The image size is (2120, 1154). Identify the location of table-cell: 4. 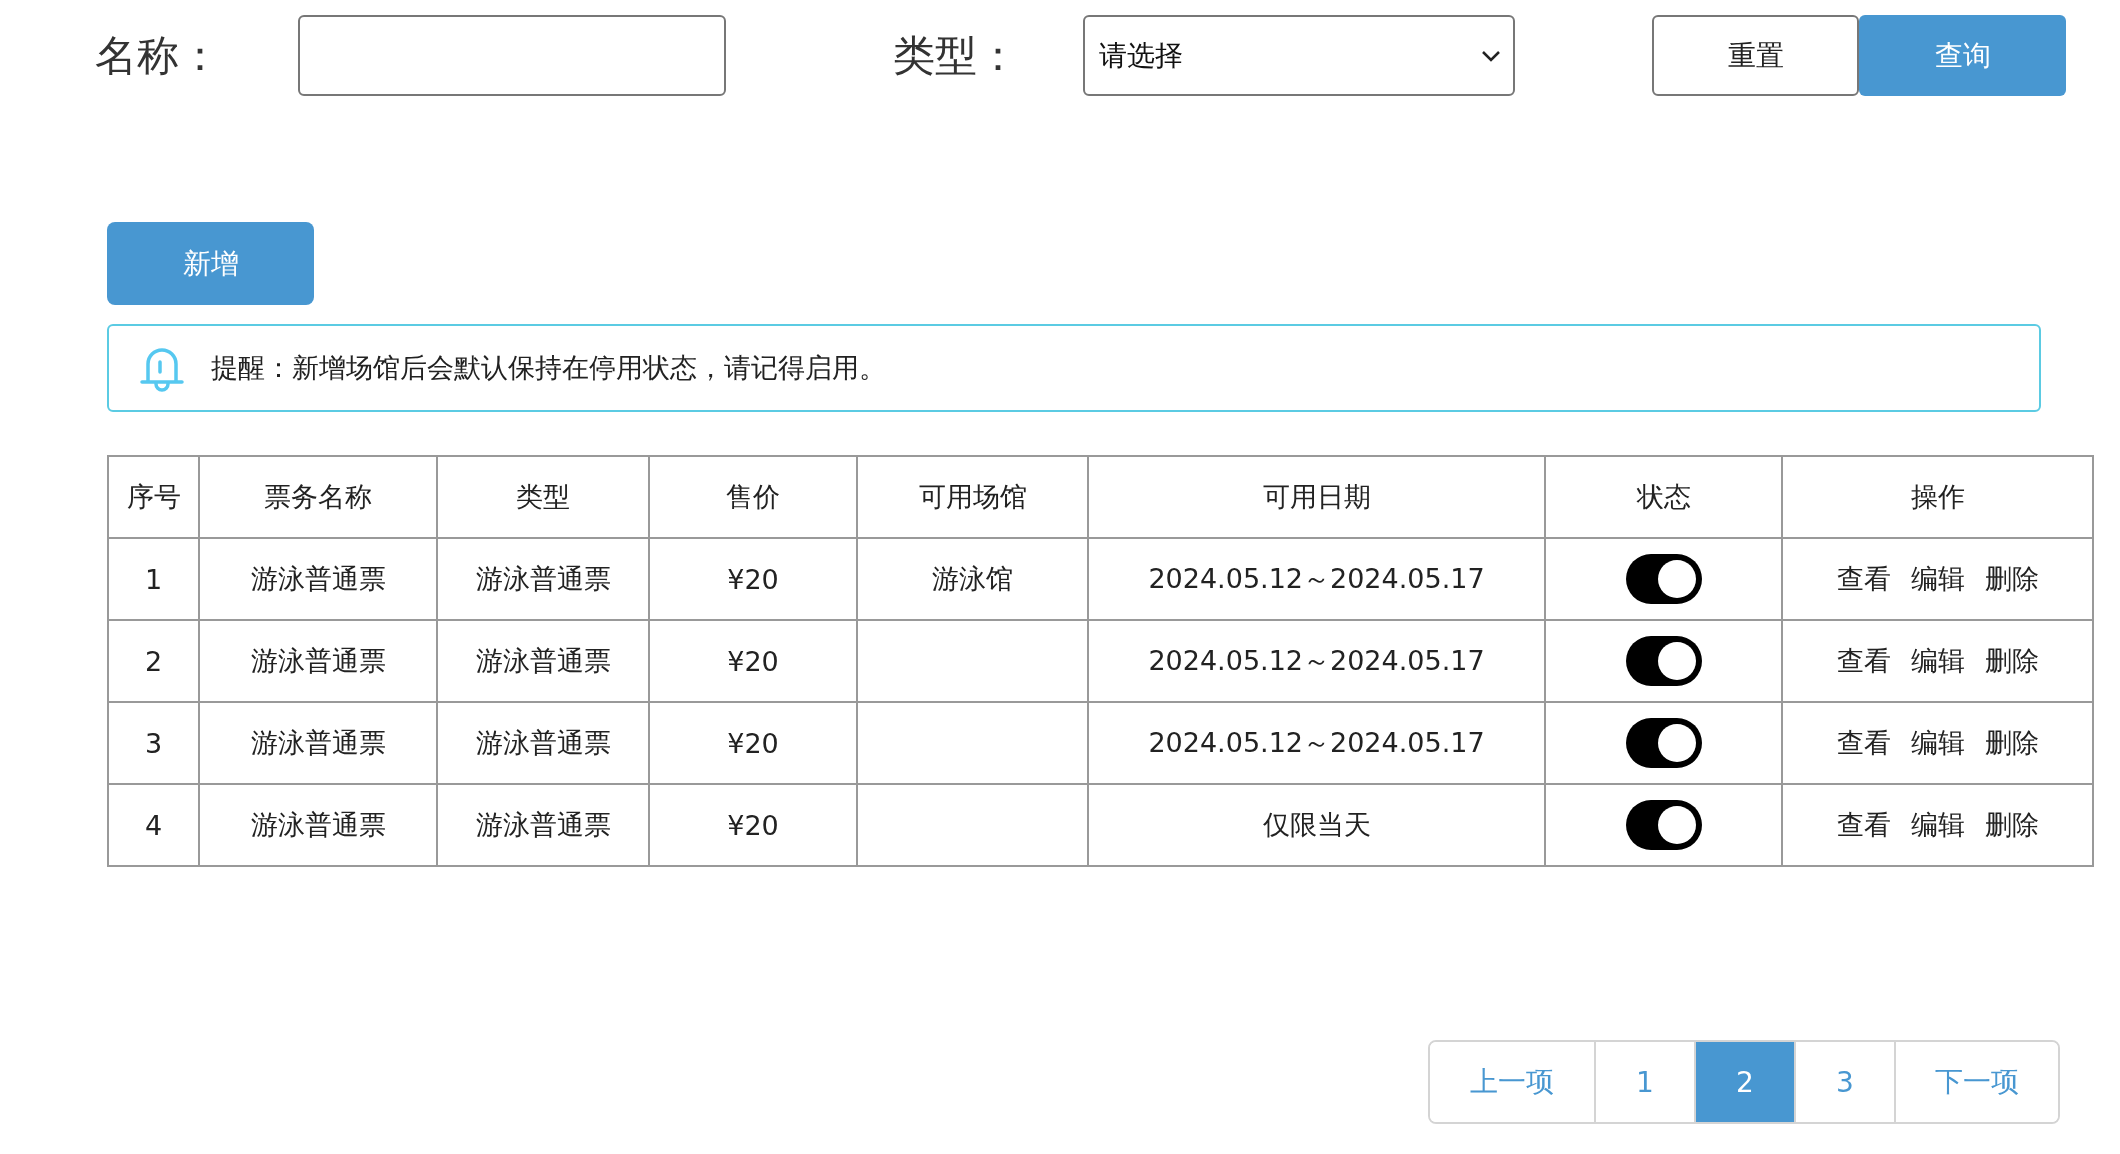
(153, 825).